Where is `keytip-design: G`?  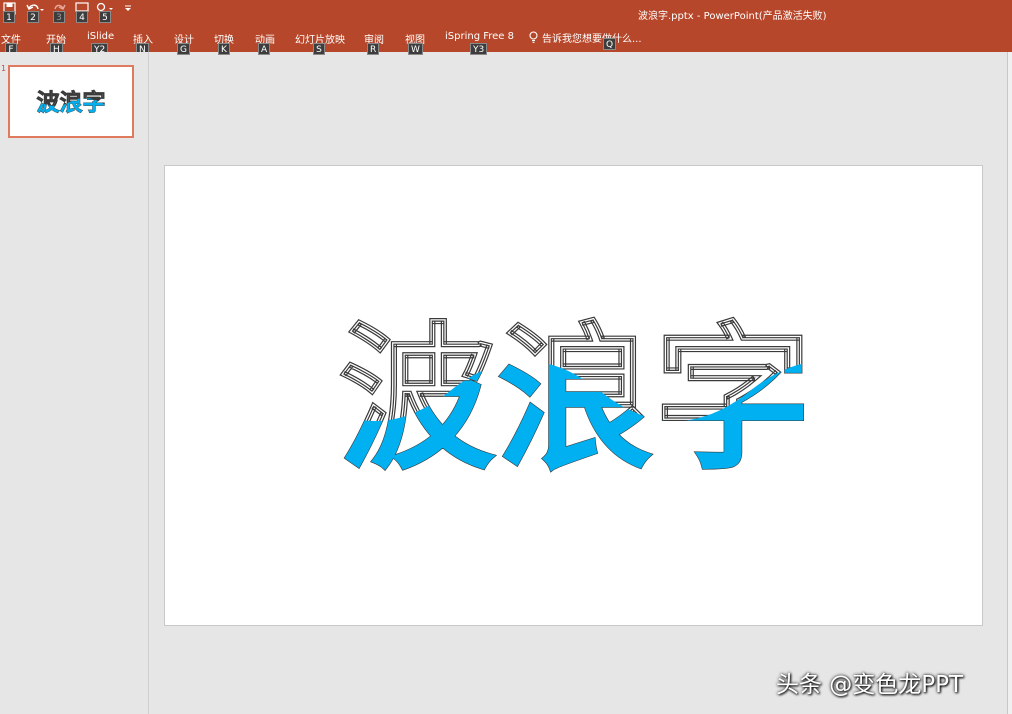 keytip-design: G is located at coordinates (183, 49).